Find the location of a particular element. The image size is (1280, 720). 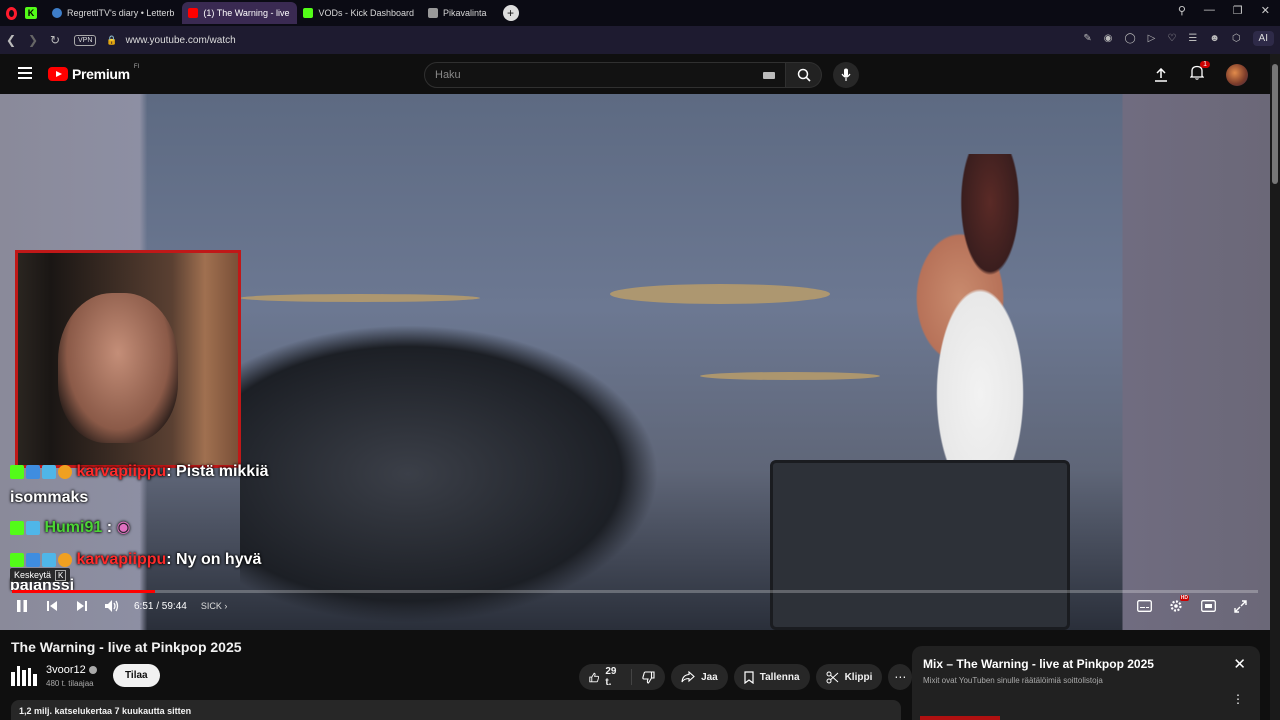

tab-label: (1) The Warning - live is located at coordinates (246, 13).